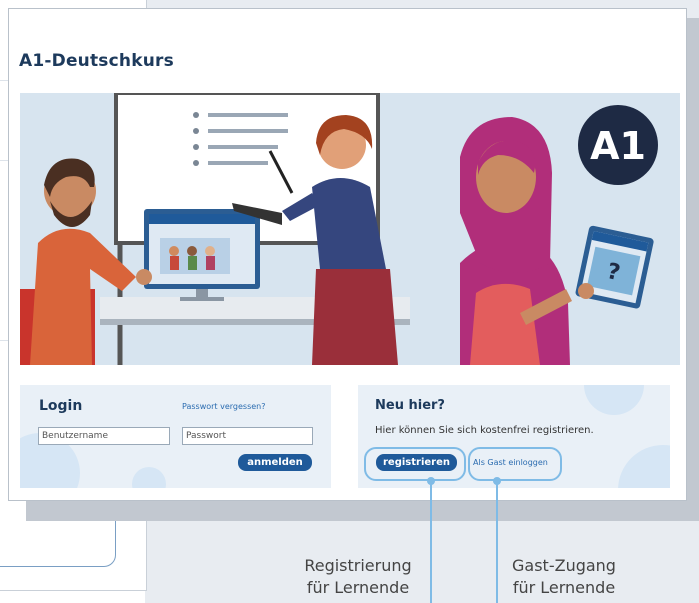  What do you see at coordinates (564, 577) in the screenshot?
I see `guest-caption: Gast-Zugang für Lernende` at bounding box center [564, 577].